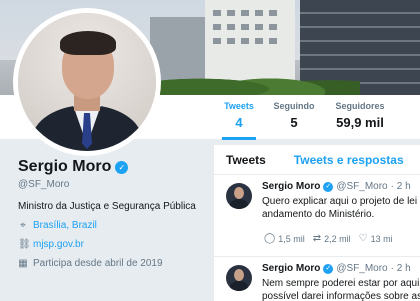  I want to click on profile-location: ⌖ Brasília, Brazil, so click(113, 225).